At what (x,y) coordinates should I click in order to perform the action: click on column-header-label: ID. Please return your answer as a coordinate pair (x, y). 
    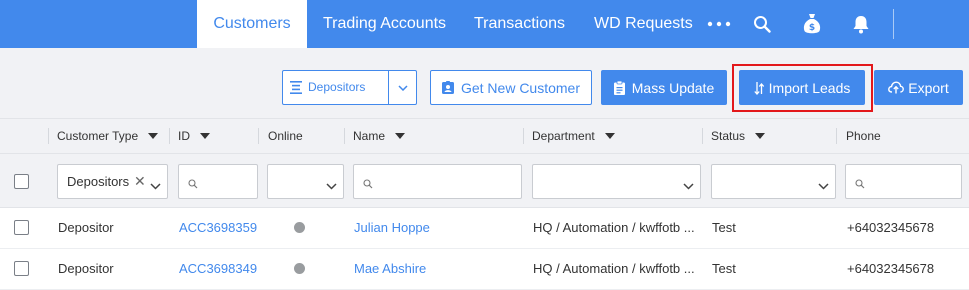
    Looking at the image, I should click on (184, 136).